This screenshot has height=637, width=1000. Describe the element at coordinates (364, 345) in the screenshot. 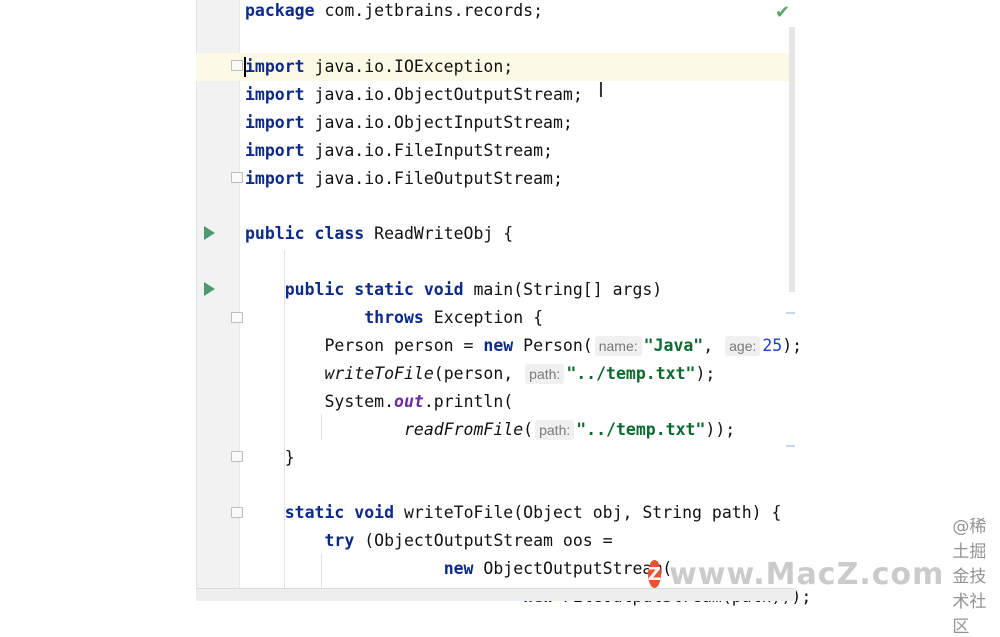

I see `code-token: Person person =` at that location.